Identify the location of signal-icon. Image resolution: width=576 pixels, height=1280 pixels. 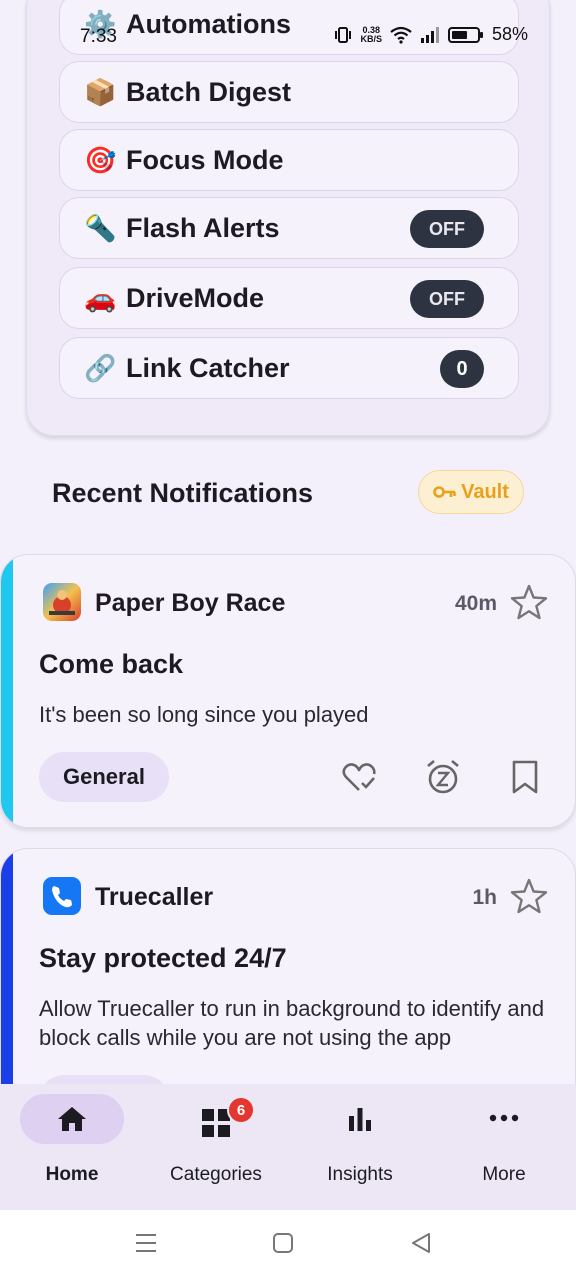
(429, 34).